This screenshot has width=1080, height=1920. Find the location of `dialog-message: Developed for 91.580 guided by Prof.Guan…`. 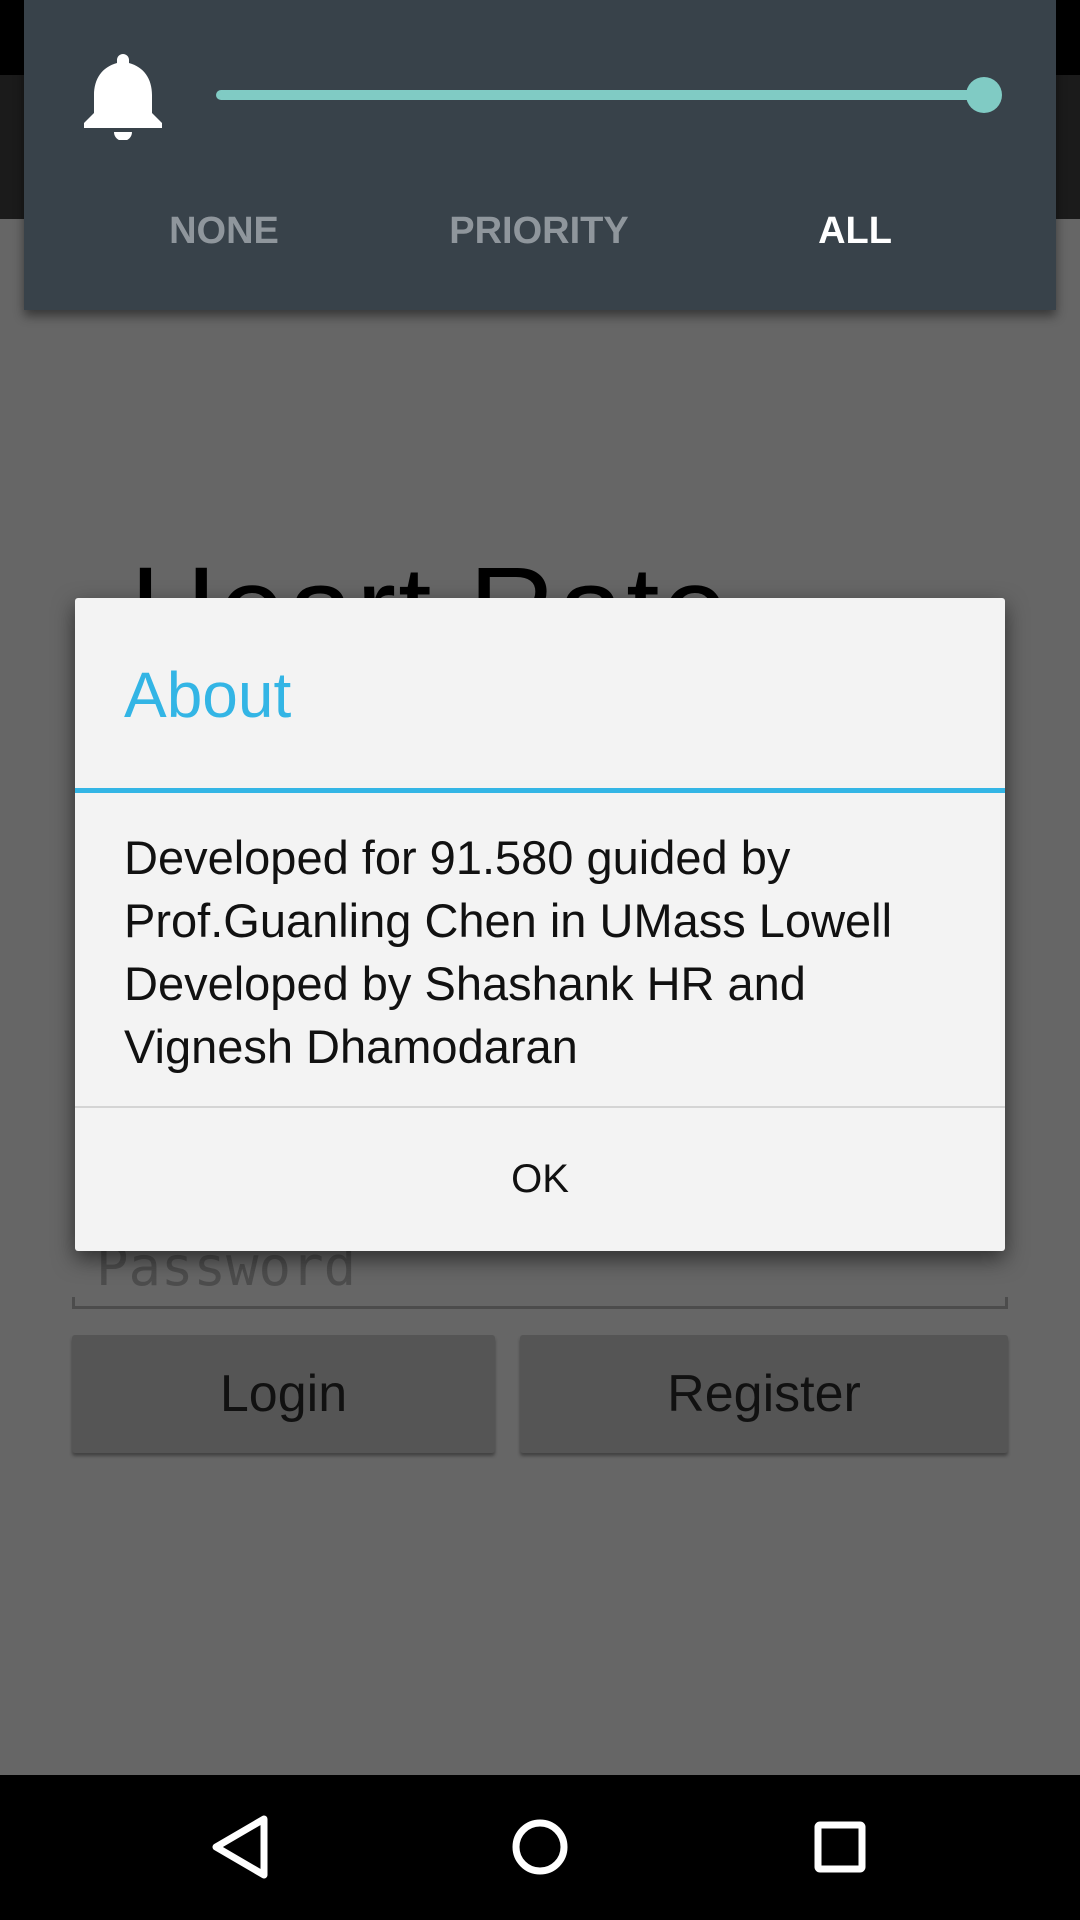

dialog-message: Developed for 91.580 guided by Prof.Guan… is located at coordinates (508, 952).